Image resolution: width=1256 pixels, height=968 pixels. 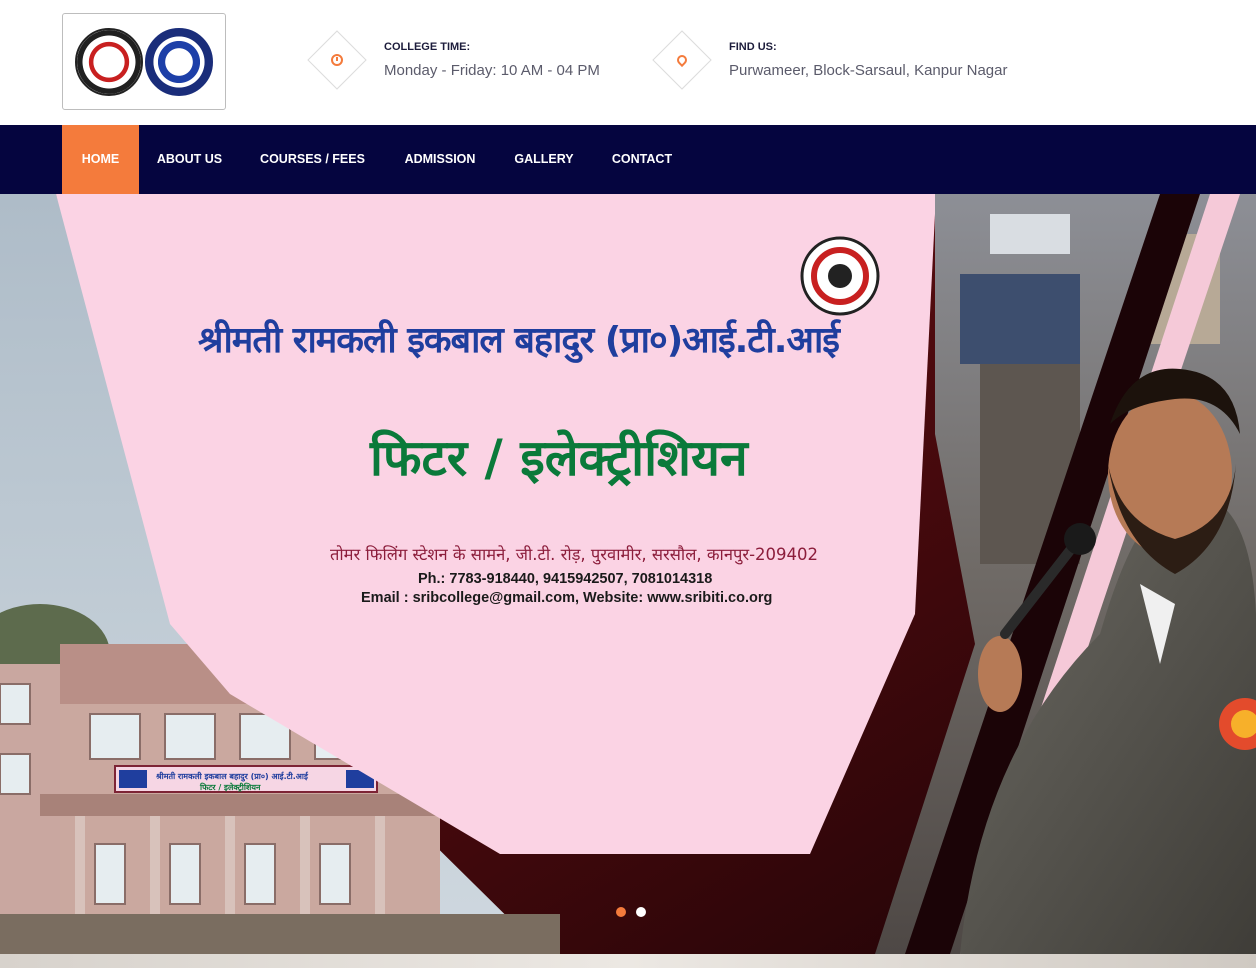 I want to click on next-section-edge, so click(x=628, y=961).